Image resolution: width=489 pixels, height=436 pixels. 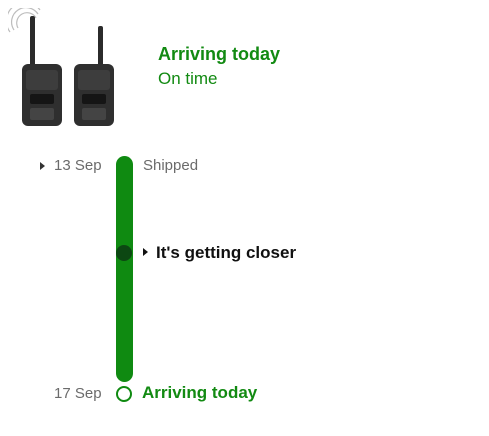 I want to click on timeline-progress-bar, so click(x=124, y=269).